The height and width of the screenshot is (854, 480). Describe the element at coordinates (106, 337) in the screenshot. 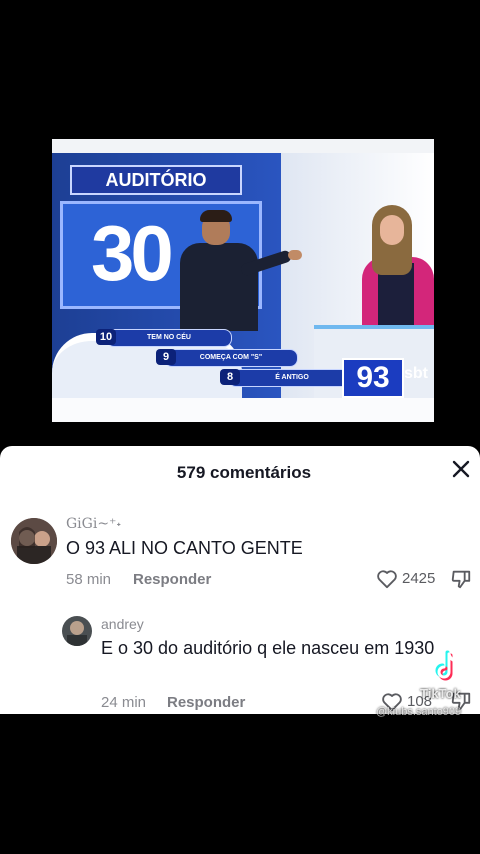

I see `clue-number: 10` at that location.